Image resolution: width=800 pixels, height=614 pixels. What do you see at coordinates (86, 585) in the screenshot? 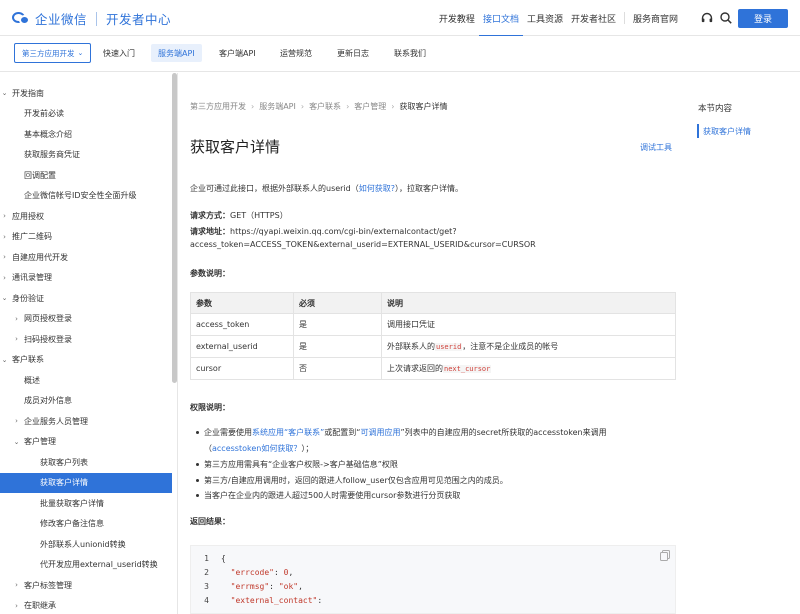
I see `sidebar-item: › 客户标签管理` at bounding box center [86, 585].